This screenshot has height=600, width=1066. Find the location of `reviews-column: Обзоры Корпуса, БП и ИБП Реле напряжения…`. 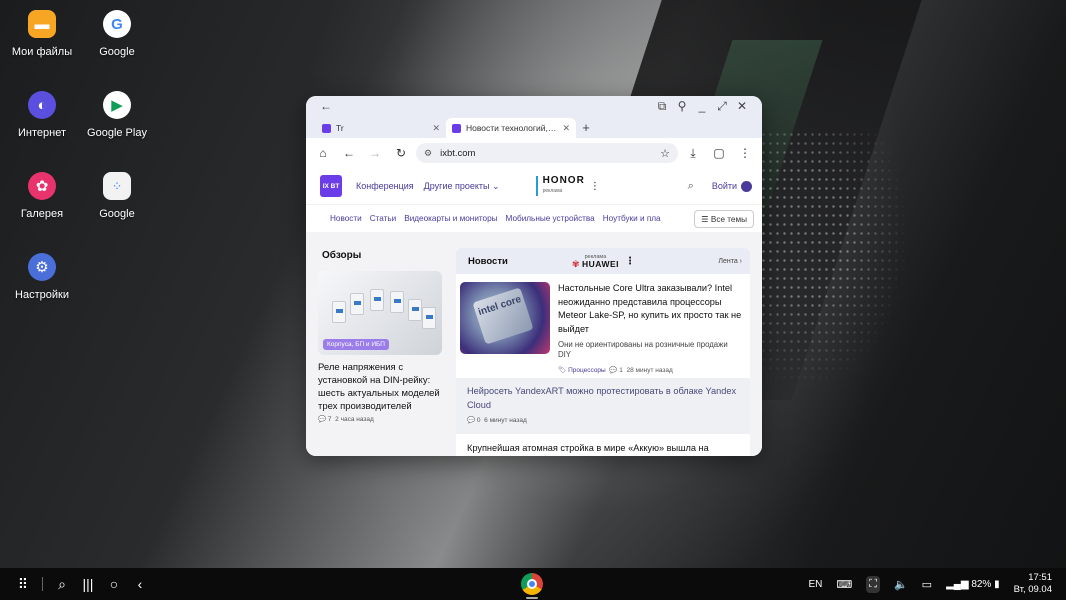

reviews-column: Обзоры Корпуса, БП и ИБП Реле напряжения… is located at coordinates (381, 333).